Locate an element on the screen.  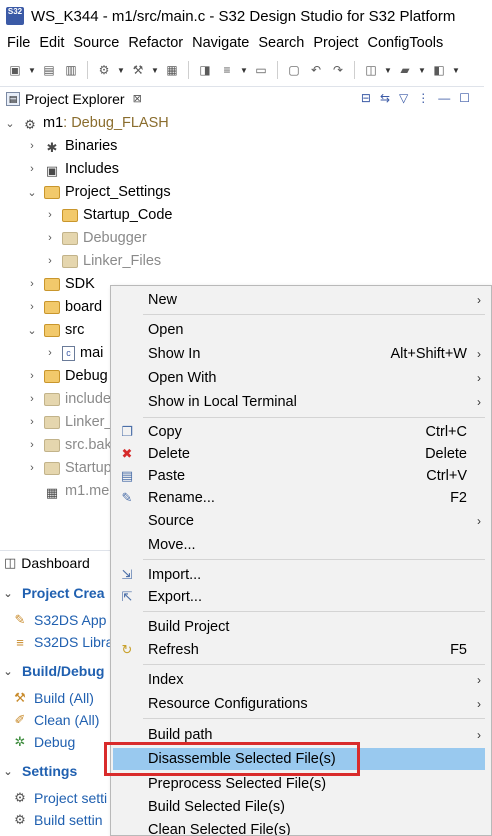
menu-item-build-selected: Build Selected File(s) is located at coordinates (301, 807).